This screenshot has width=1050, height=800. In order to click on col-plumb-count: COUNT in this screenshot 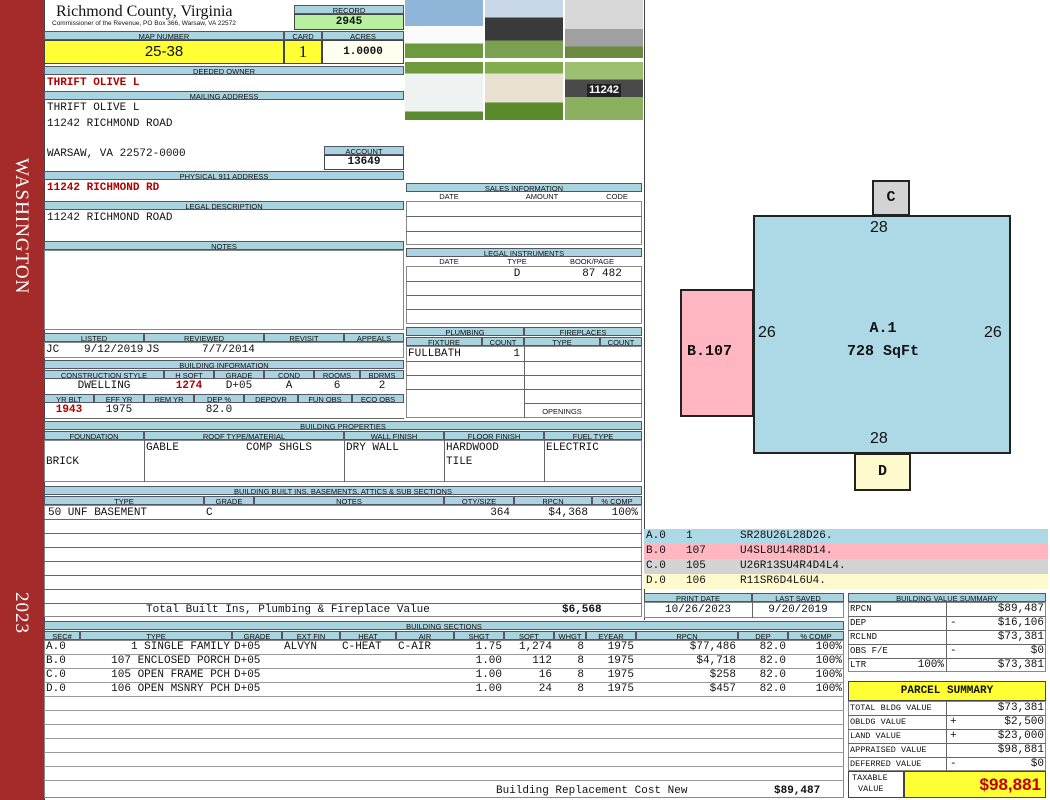, I will do `click(503, 341)`.